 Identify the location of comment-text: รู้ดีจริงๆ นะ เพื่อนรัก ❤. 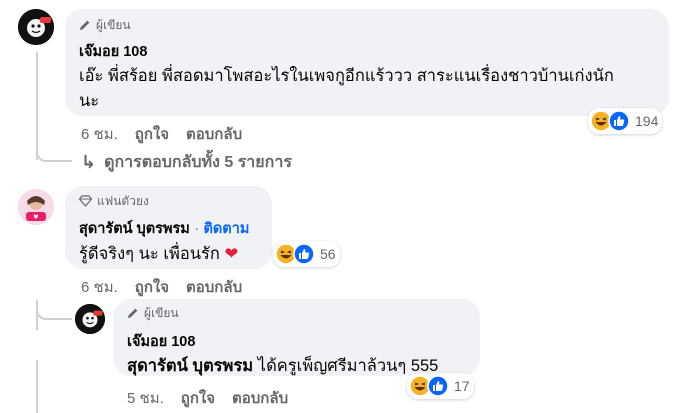
(168, 254).